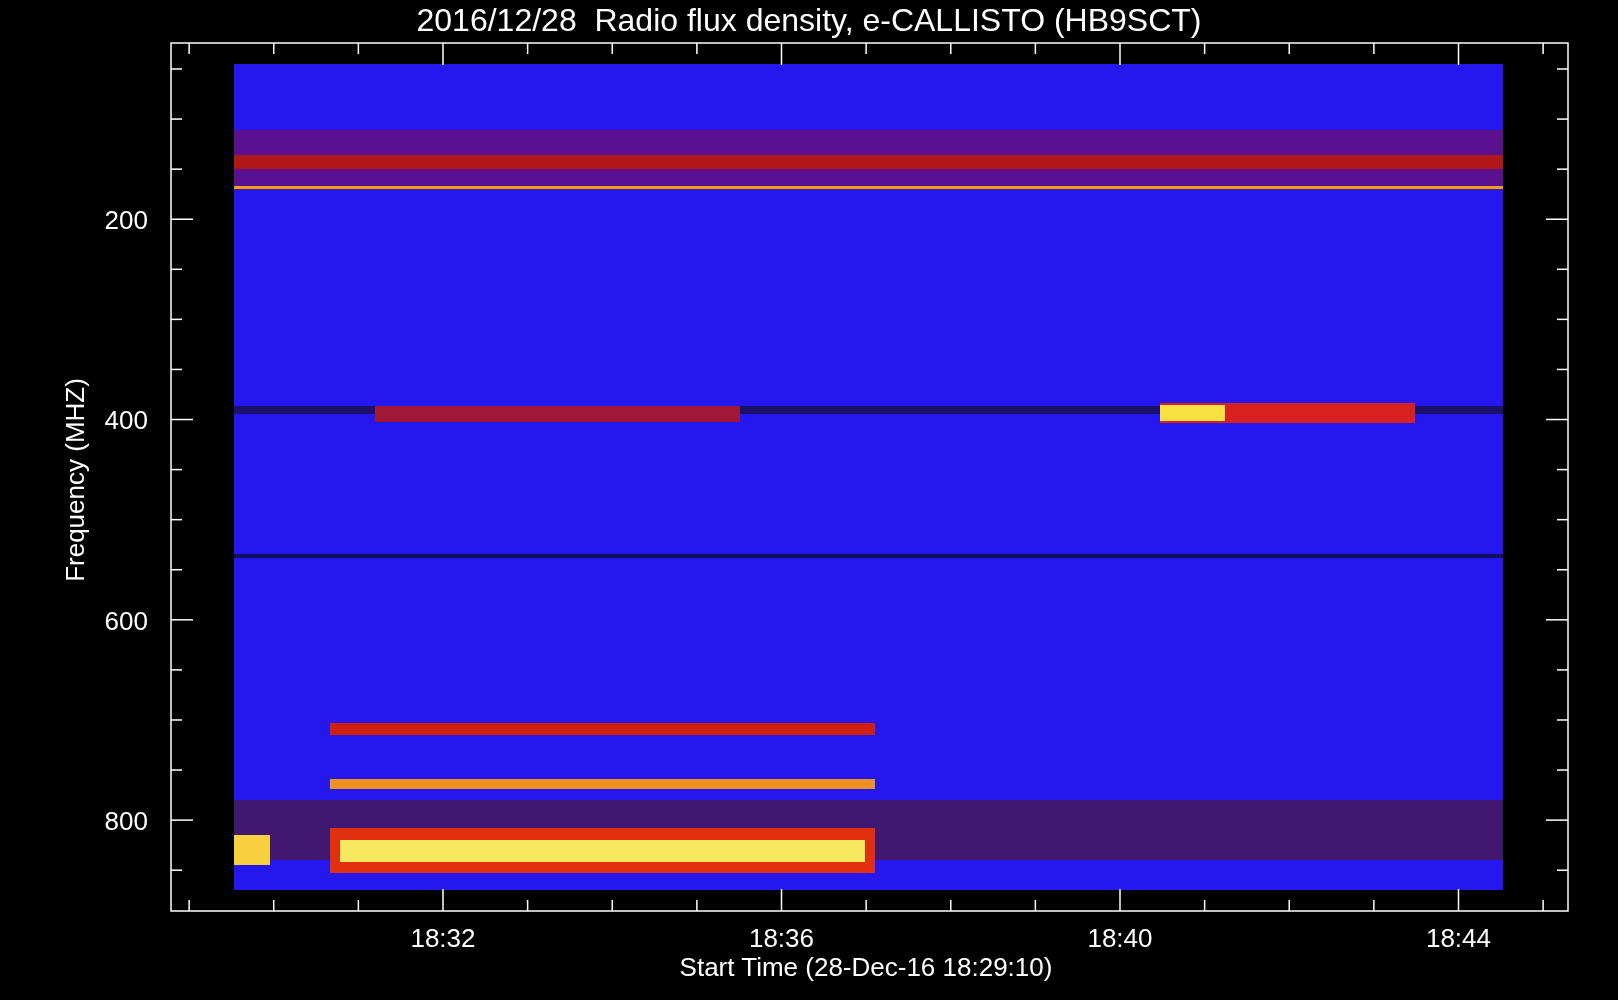 The width and height of the screenshot is (1618, 1000). Describe the element at coordinates (866, 967) in the screenshot. I see `x-axis-label: Start Time (28-Dec-16 18:29:10)` at that location.